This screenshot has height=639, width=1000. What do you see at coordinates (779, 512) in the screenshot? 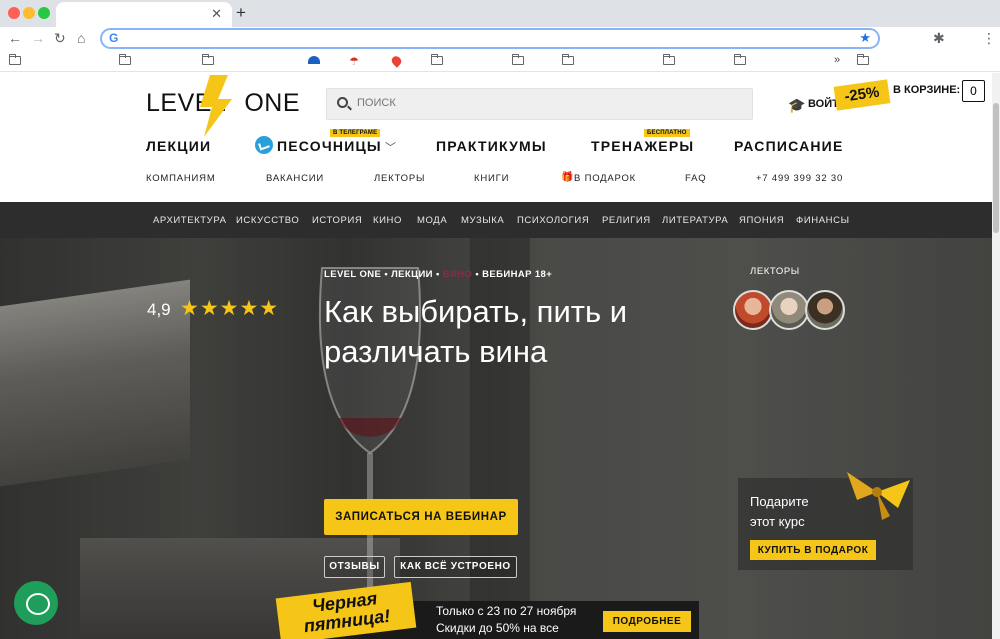
I see `gift-course-text: Подарите этот курс` at bounding box center [779, 512].